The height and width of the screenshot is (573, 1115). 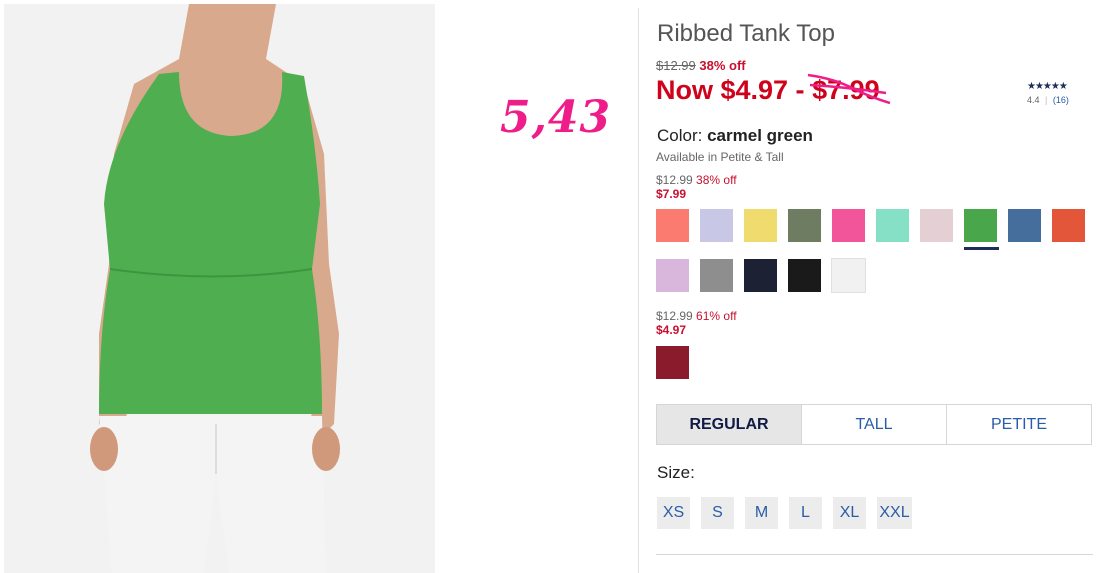 What do you see at coordinates (729, 424) in the screenshot?
I see `tab-regular: REGULAR` at bounding box center [729, 424].